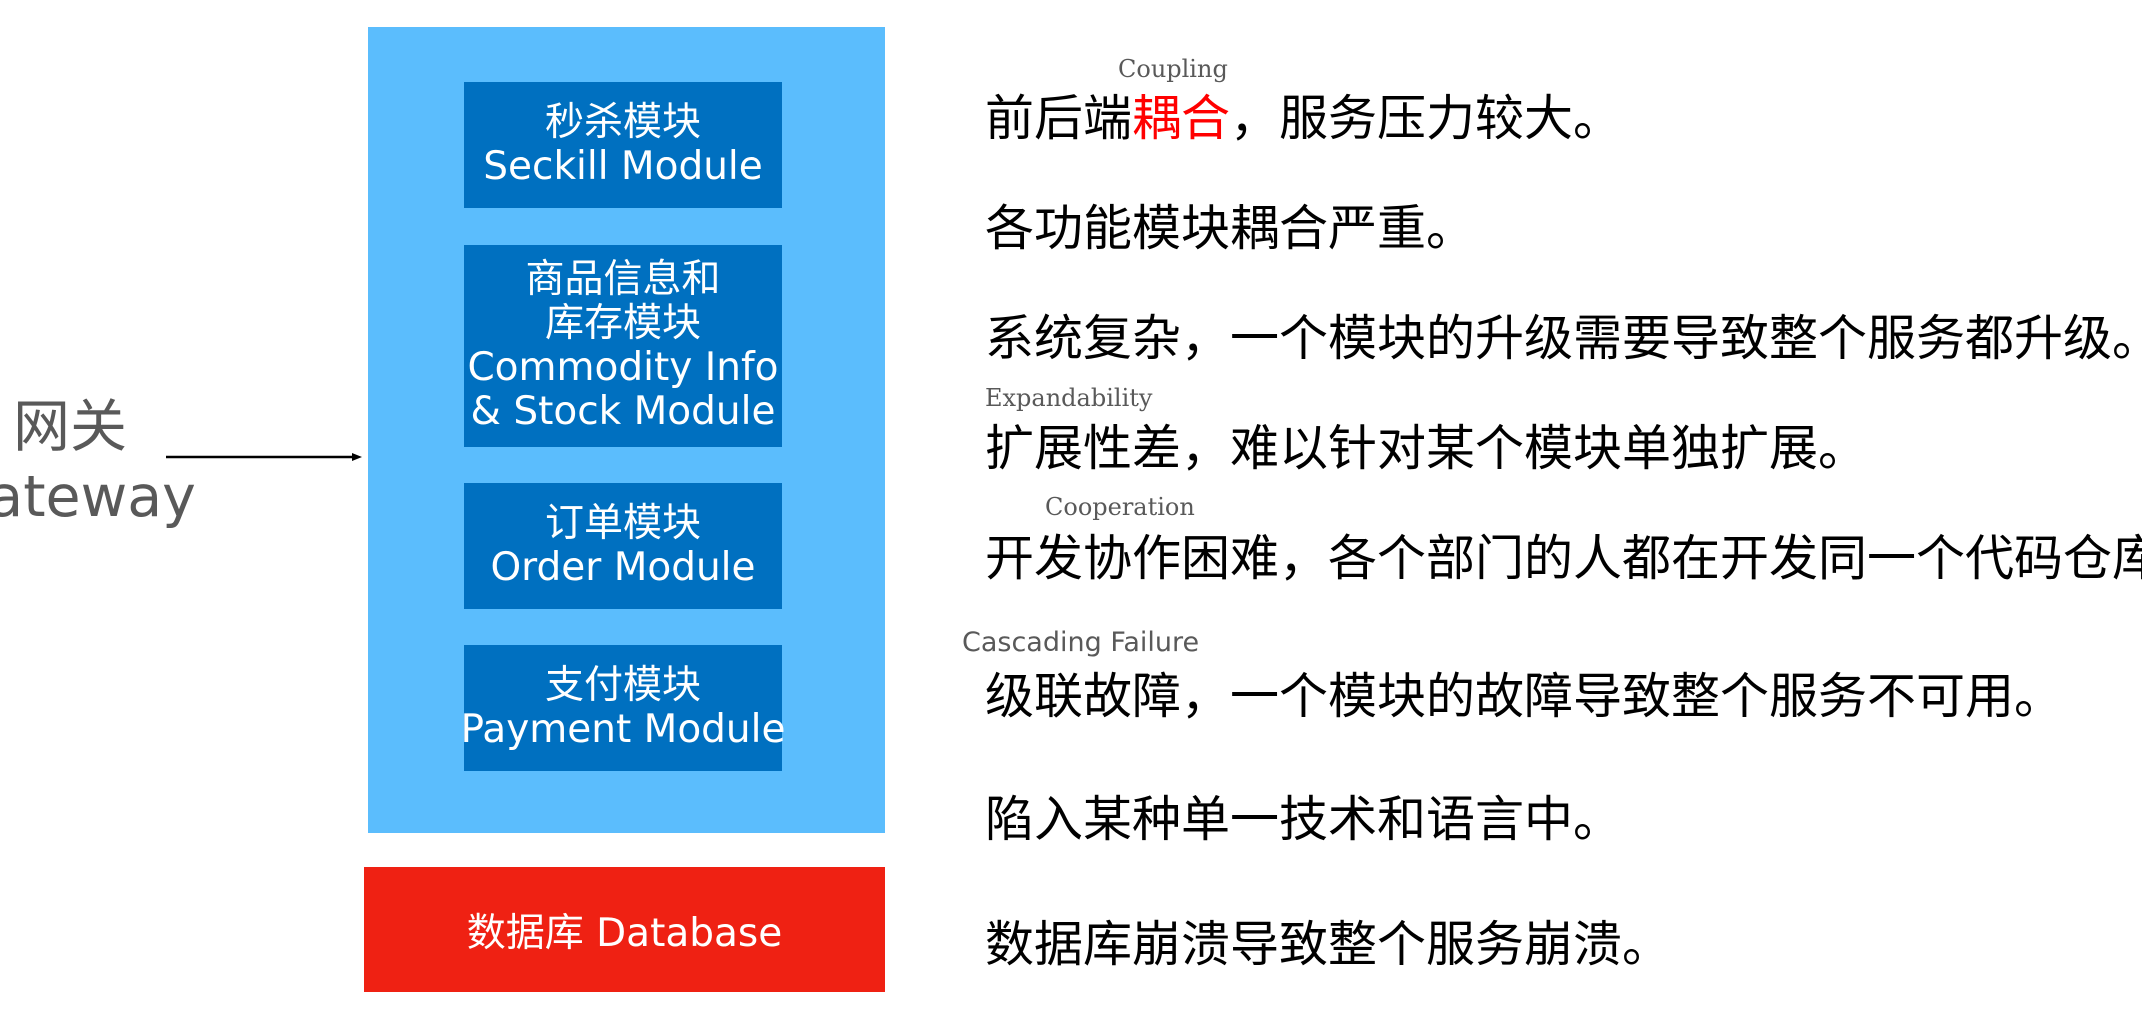 The width and height of the screenshot is (2142, 1028). I want to click on module-seckill: 秒杀模块 Seckill Module, so click(623, 145).